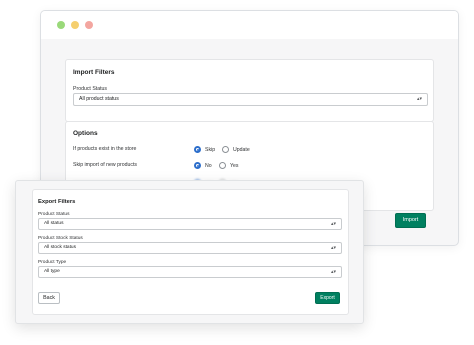 This screenshot has height=345, width=474. I want to click on product-status-label: Product Status, so click(90, 89).